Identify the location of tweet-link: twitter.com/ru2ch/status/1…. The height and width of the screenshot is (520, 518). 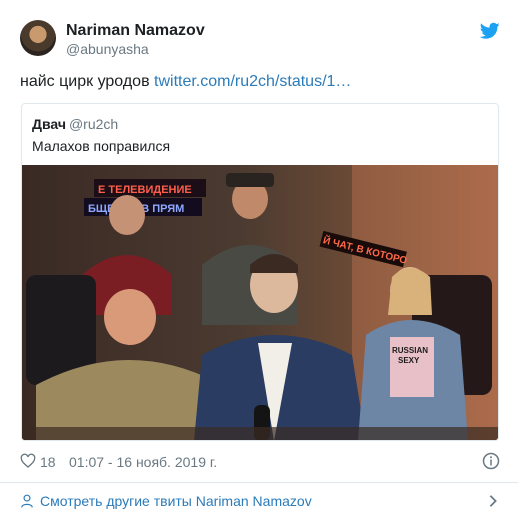
(252, 81).